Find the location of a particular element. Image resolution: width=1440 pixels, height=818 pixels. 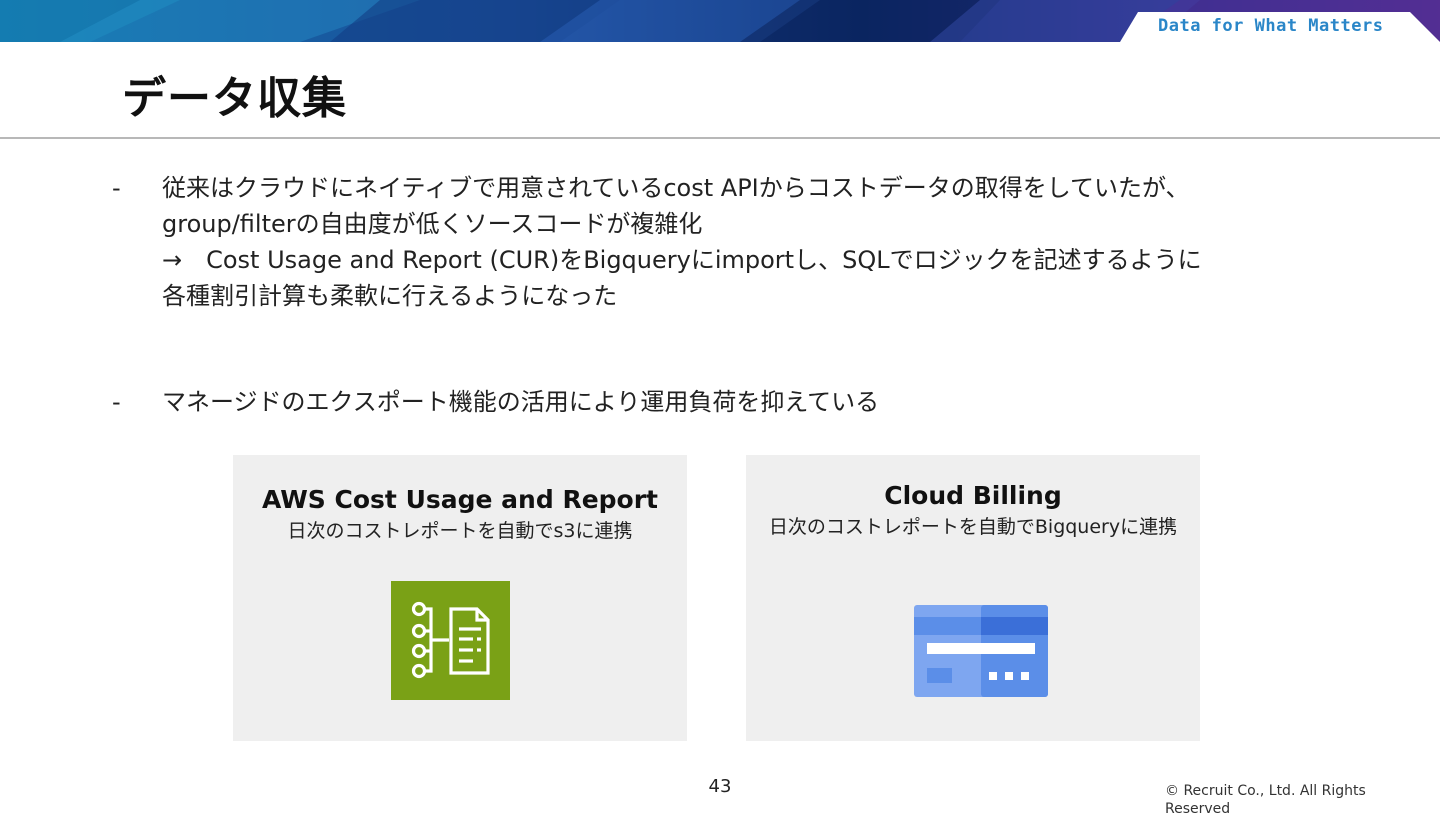

card-title: Cloud Billing is located at coordinates (973, 495).